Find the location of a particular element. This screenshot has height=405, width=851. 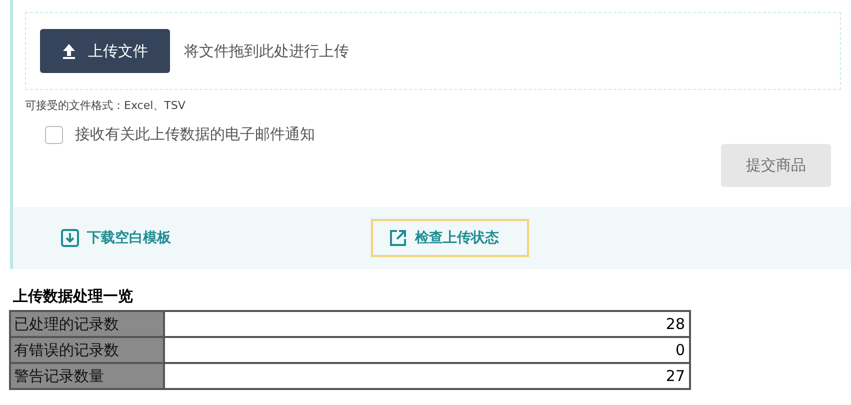

row-label: 已处理的记录数 is located at coordinates (87, 324).